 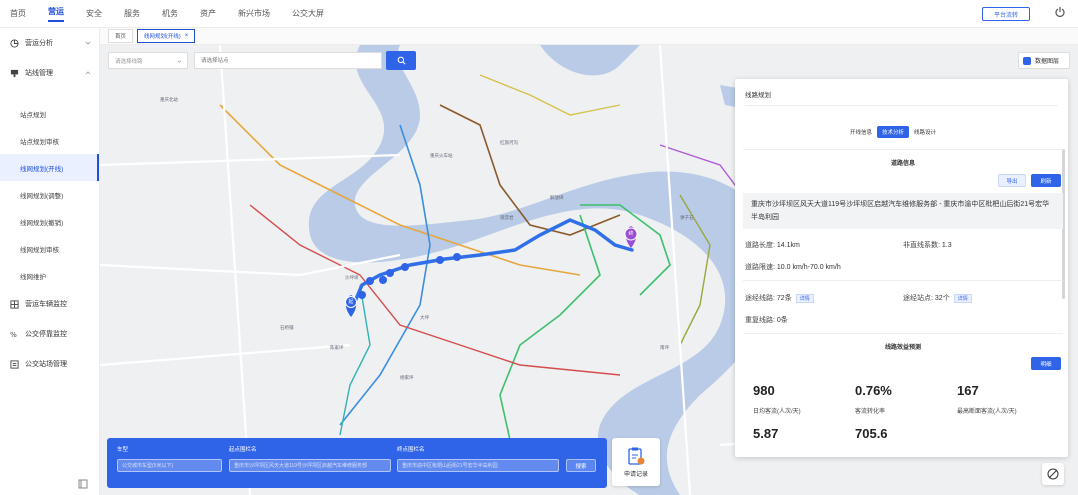 I want to click on via-lines: 途经线路: 72条 详情, so click(x=779, y=298).